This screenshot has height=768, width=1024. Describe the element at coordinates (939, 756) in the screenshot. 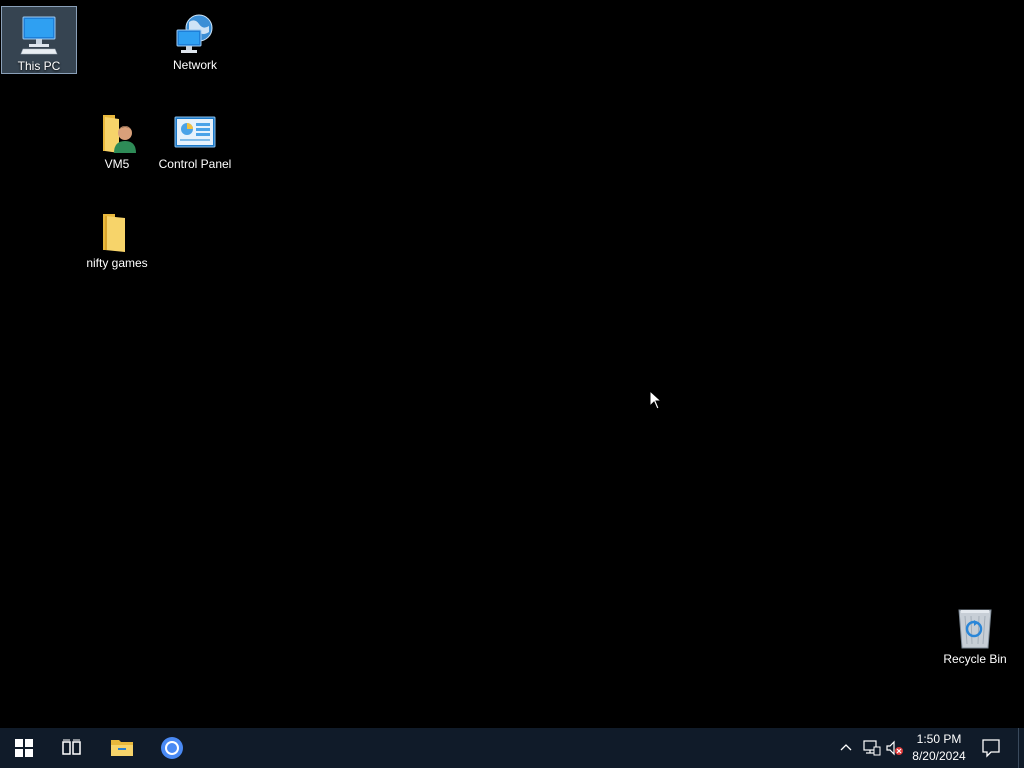

I see `clock-date: 8/20/2024` at that location.